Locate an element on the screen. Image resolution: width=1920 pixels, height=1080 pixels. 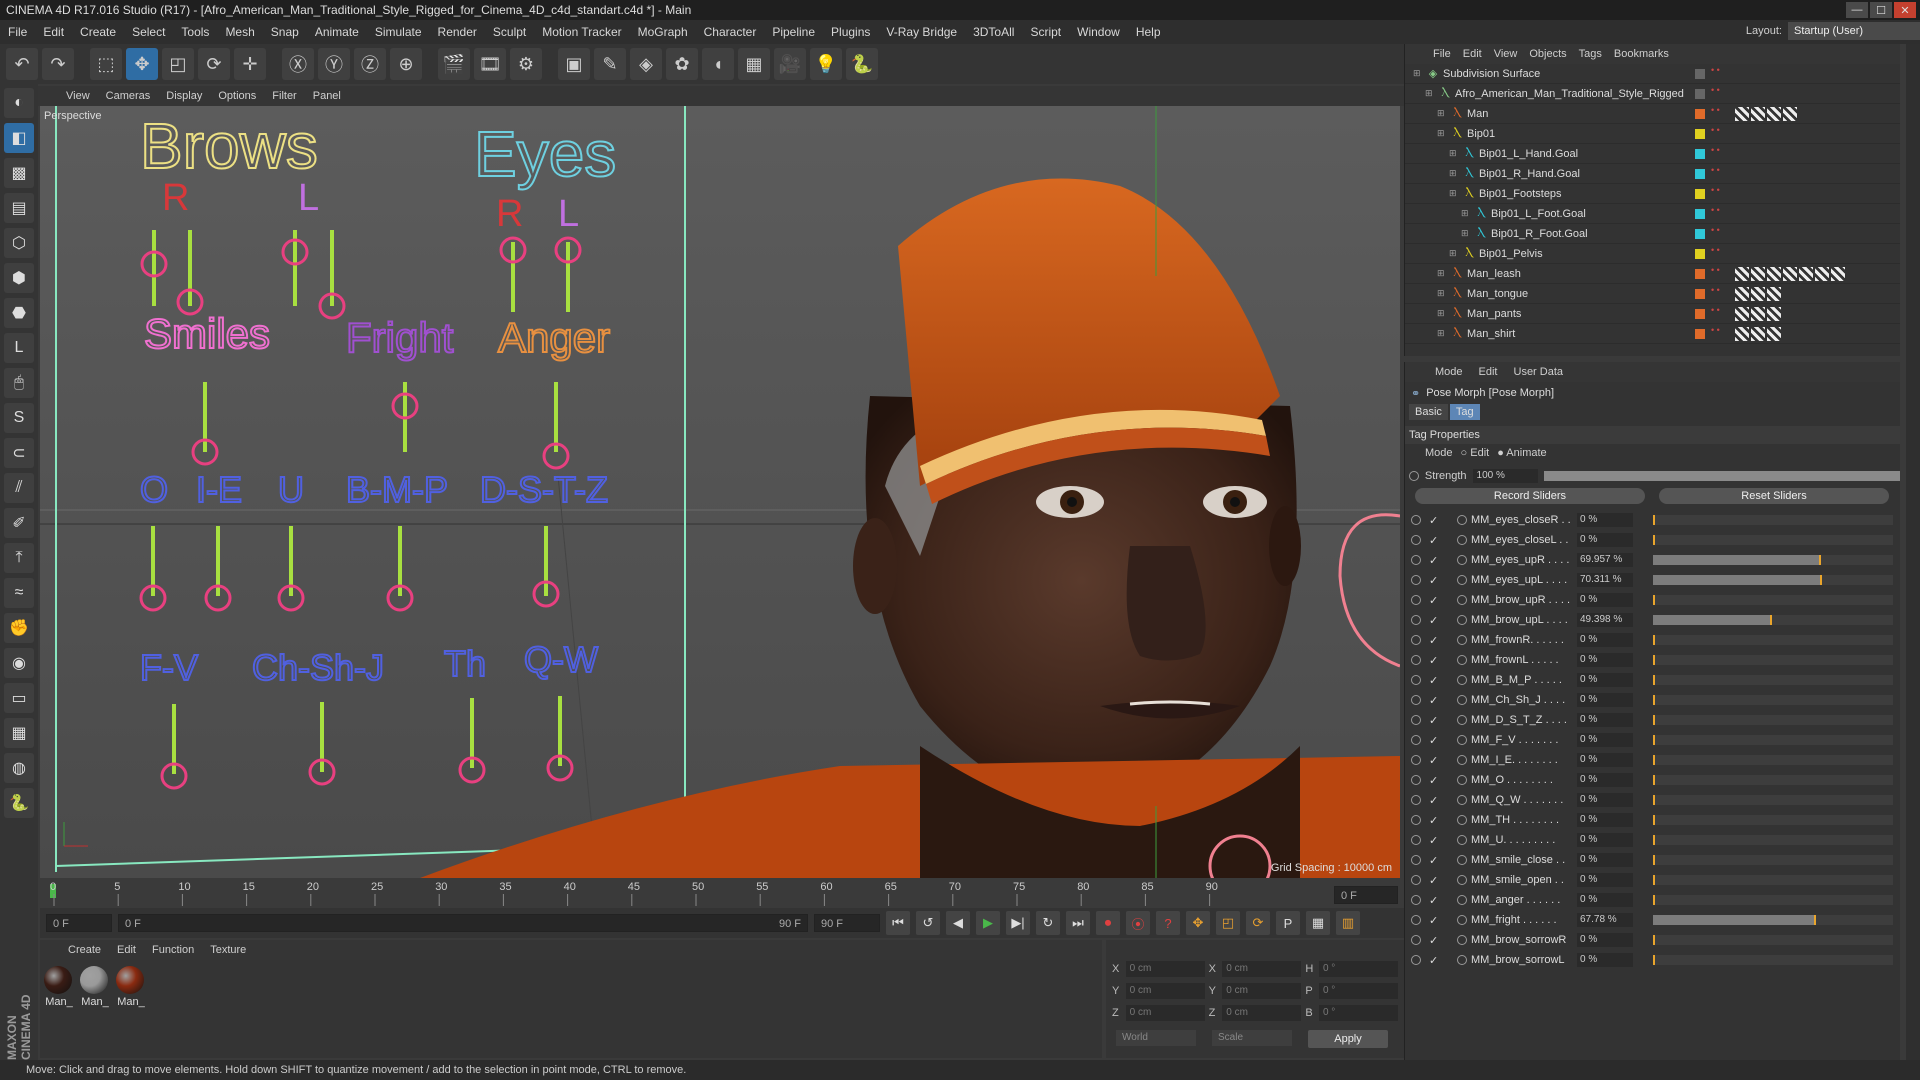
points-mode-icon: ⬡ is located at coordinates (19, 243).